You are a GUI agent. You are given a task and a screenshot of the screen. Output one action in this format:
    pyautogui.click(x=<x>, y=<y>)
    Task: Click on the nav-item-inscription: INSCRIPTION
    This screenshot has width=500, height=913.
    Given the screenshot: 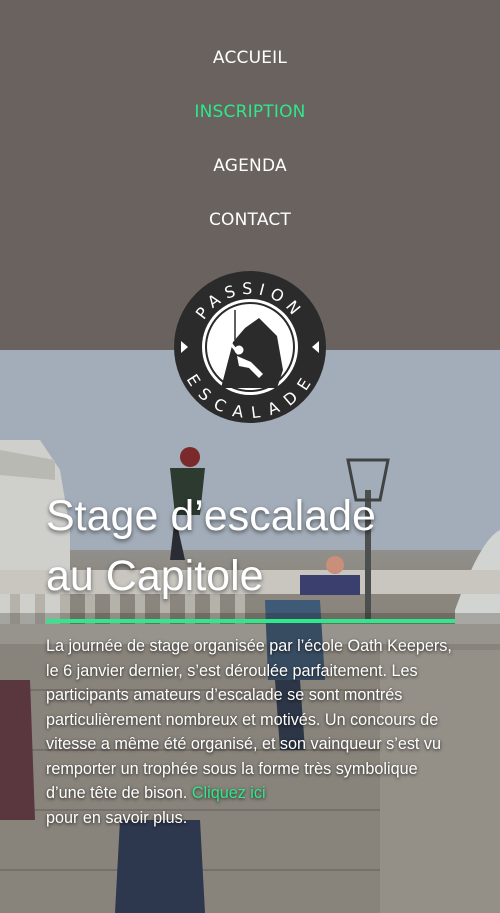 What is the action you would take?
    pyautogui.click(x=250, y=112)
    